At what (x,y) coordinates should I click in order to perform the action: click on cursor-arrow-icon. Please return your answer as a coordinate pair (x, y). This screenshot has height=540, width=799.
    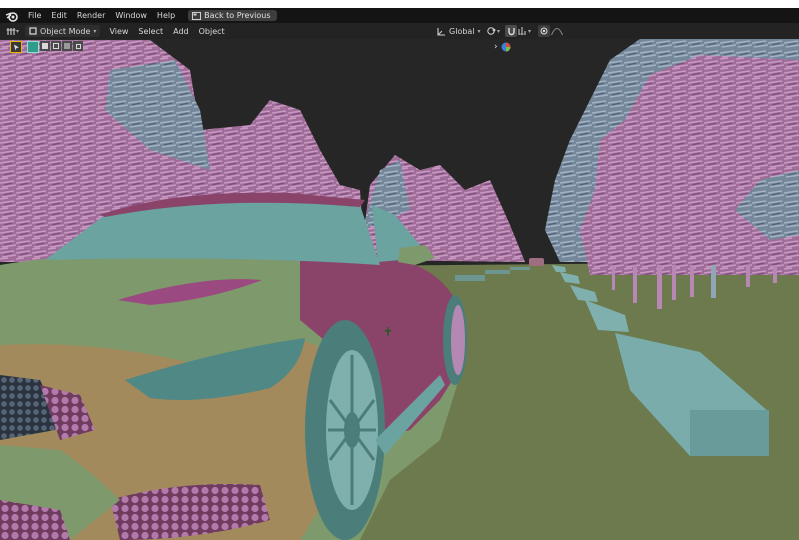
    Looking at the image, I should click on (16, 47).